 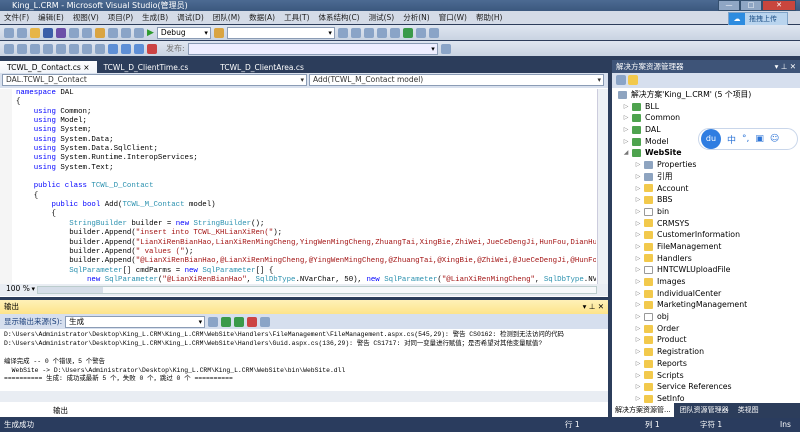 I want to click on next-message-icon, so click(x=239, y=321).